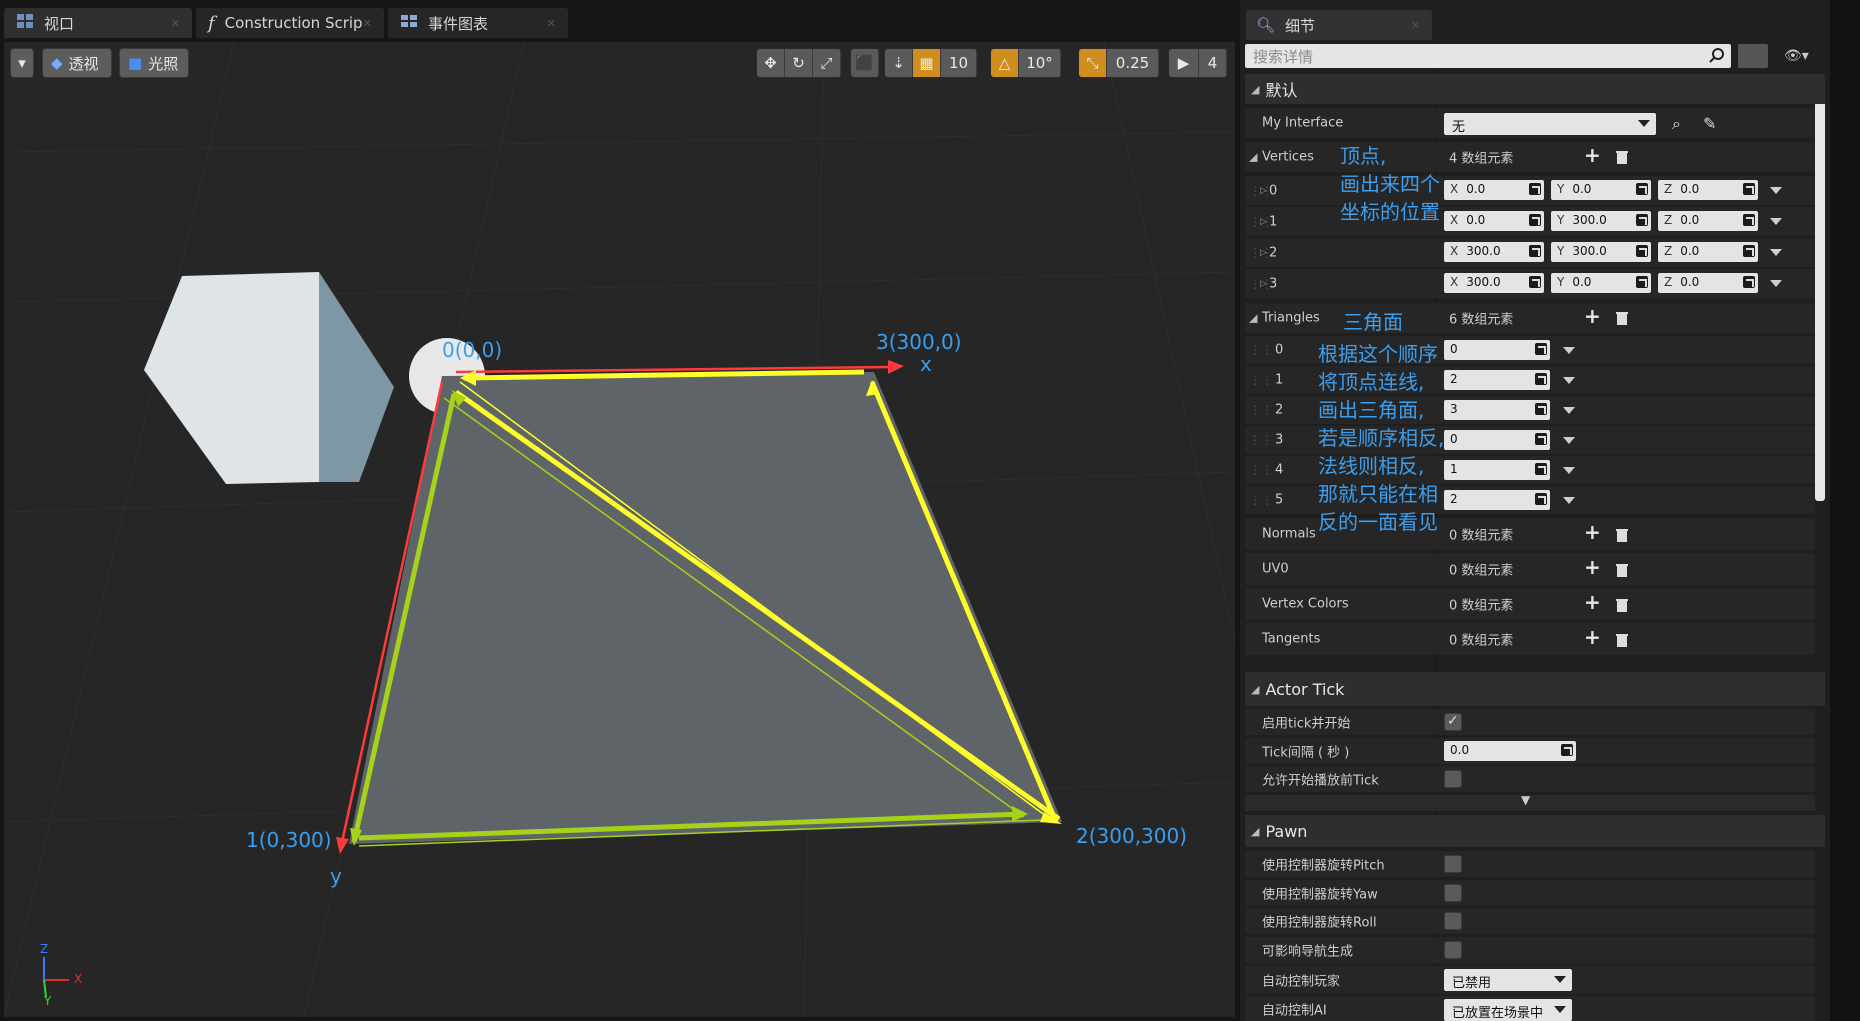  Describe the element at coordinates (1510, 751) in the screenshot. I see `tick-interval-field: 0.0` at that location.